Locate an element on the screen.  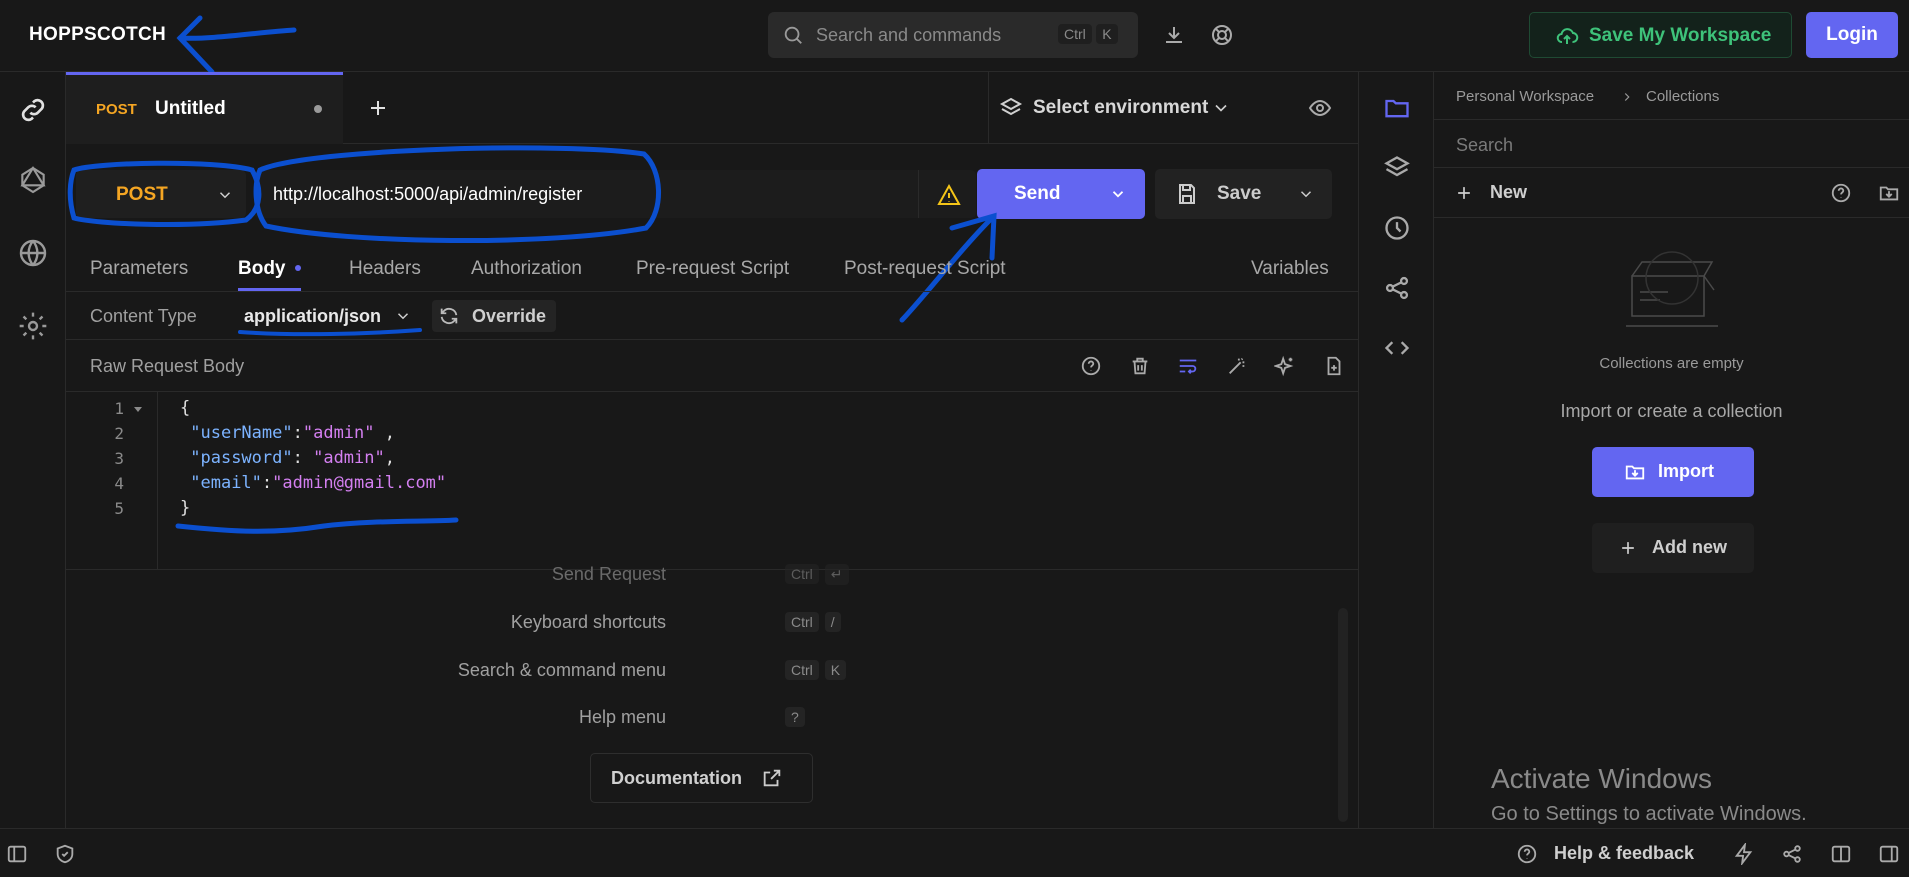
split-layout-icon is located at coordinates (1841, 854).